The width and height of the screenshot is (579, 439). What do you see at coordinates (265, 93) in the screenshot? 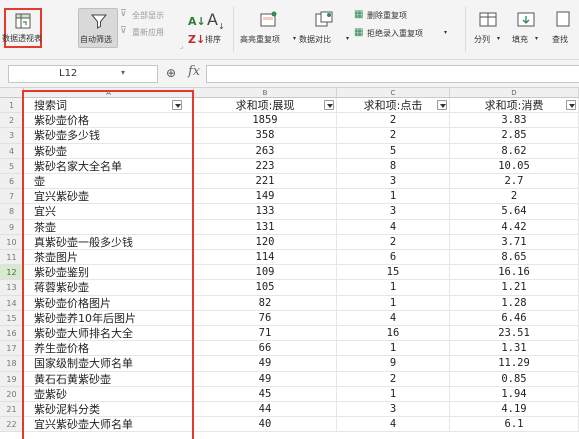
I see `column-header-b: B` at bounding box center [265, 93].